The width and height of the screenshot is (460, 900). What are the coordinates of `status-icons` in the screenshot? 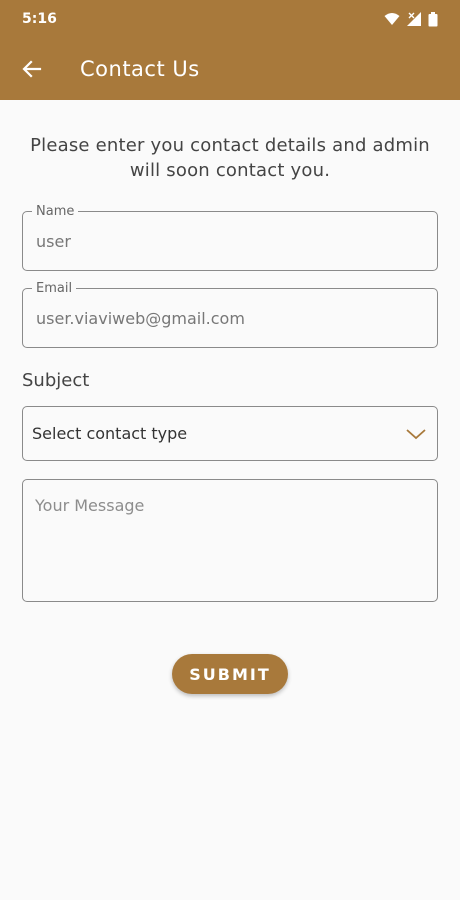 It's located at (411, 19).